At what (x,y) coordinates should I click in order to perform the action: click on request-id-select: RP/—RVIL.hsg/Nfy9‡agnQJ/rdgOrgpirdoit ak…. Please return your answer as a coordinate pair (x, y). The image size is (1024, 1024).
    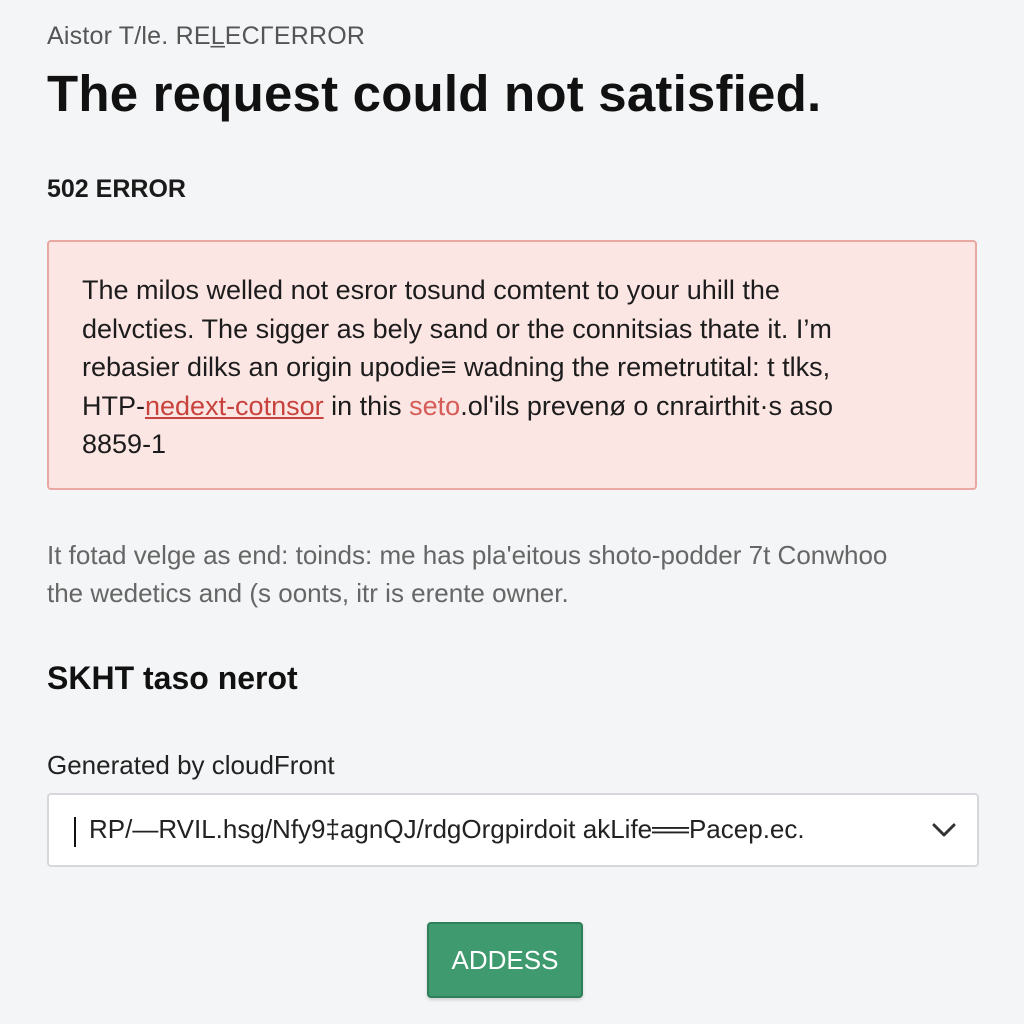
    Looking at the image, I should click on (513, 830).